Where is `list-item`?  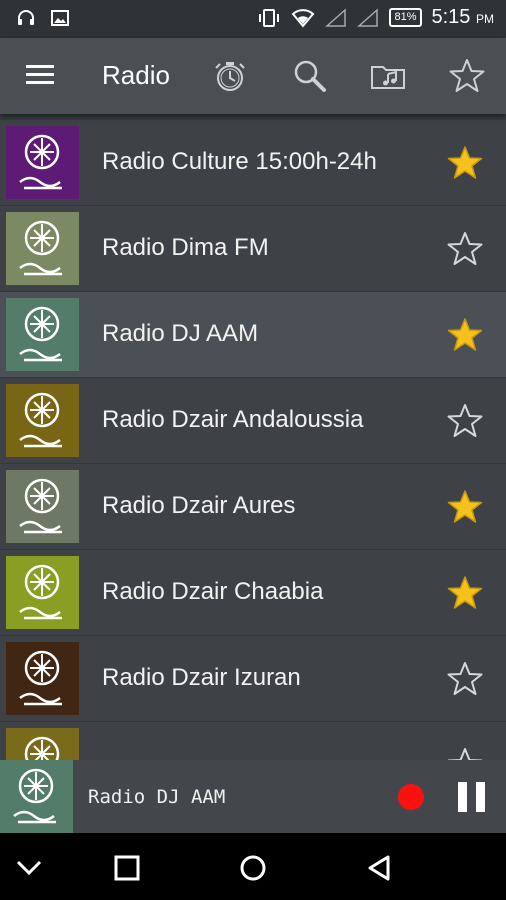 list-item is located at coordinates (253, 741).